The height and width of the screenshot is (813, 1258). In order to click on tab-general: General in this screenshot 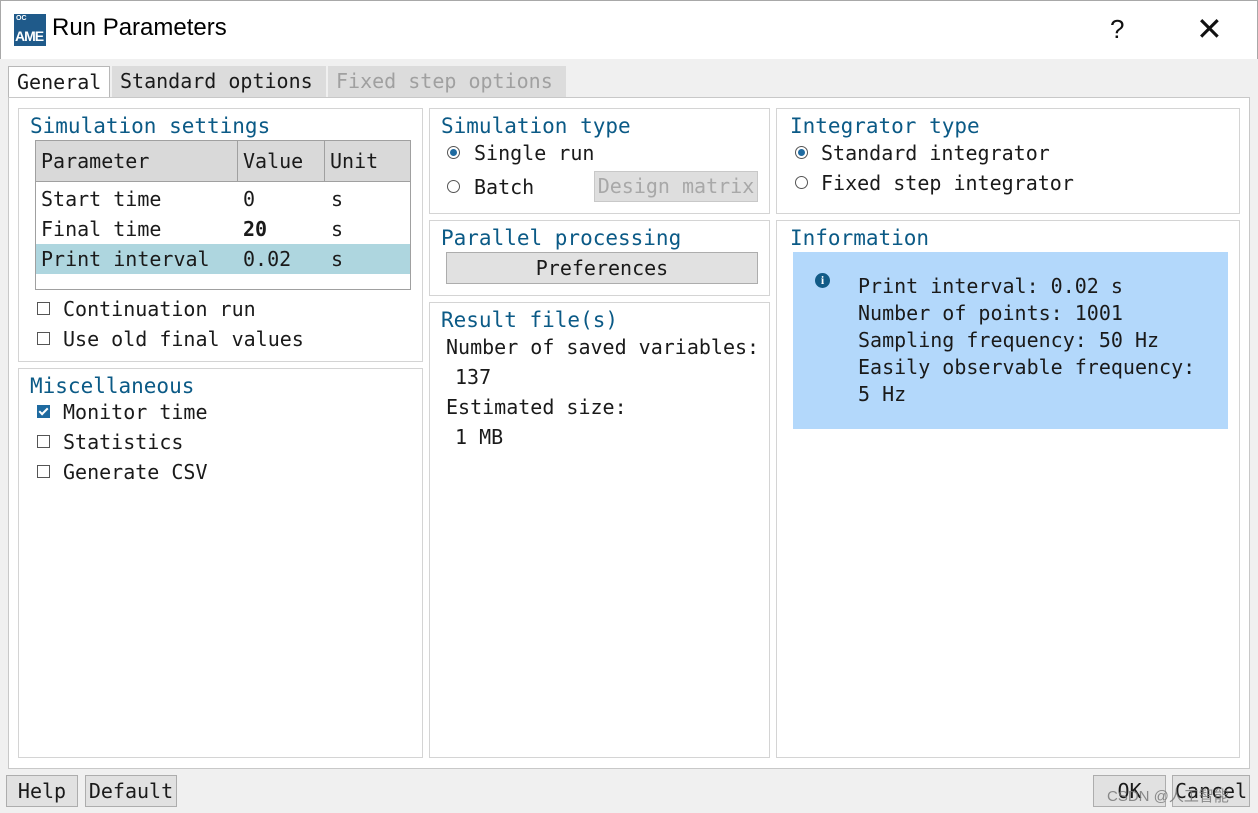, I will do `click(59, 82)`.